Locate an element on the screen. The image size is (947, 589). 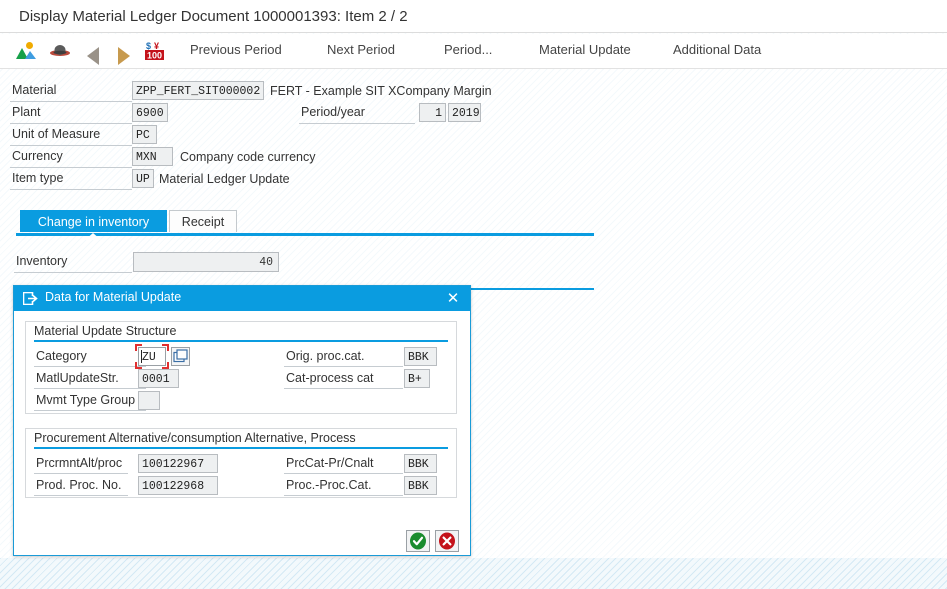
item-type-field: UP is located at coordinates (143, 178).